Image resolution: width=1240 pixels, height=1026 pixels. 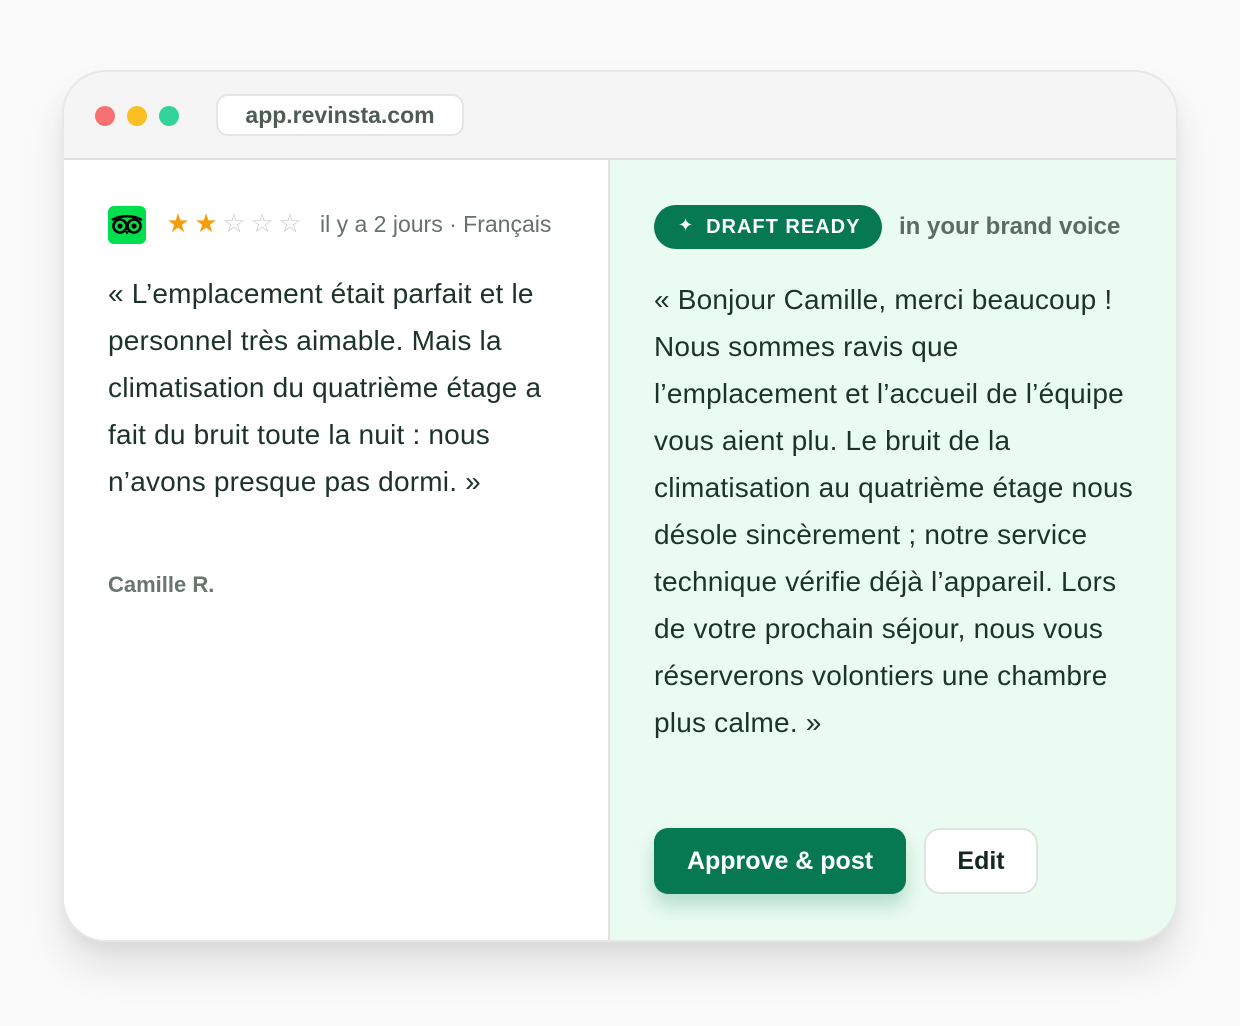 I want to click on minimize-dot-icon, so click(x=137, y=116).